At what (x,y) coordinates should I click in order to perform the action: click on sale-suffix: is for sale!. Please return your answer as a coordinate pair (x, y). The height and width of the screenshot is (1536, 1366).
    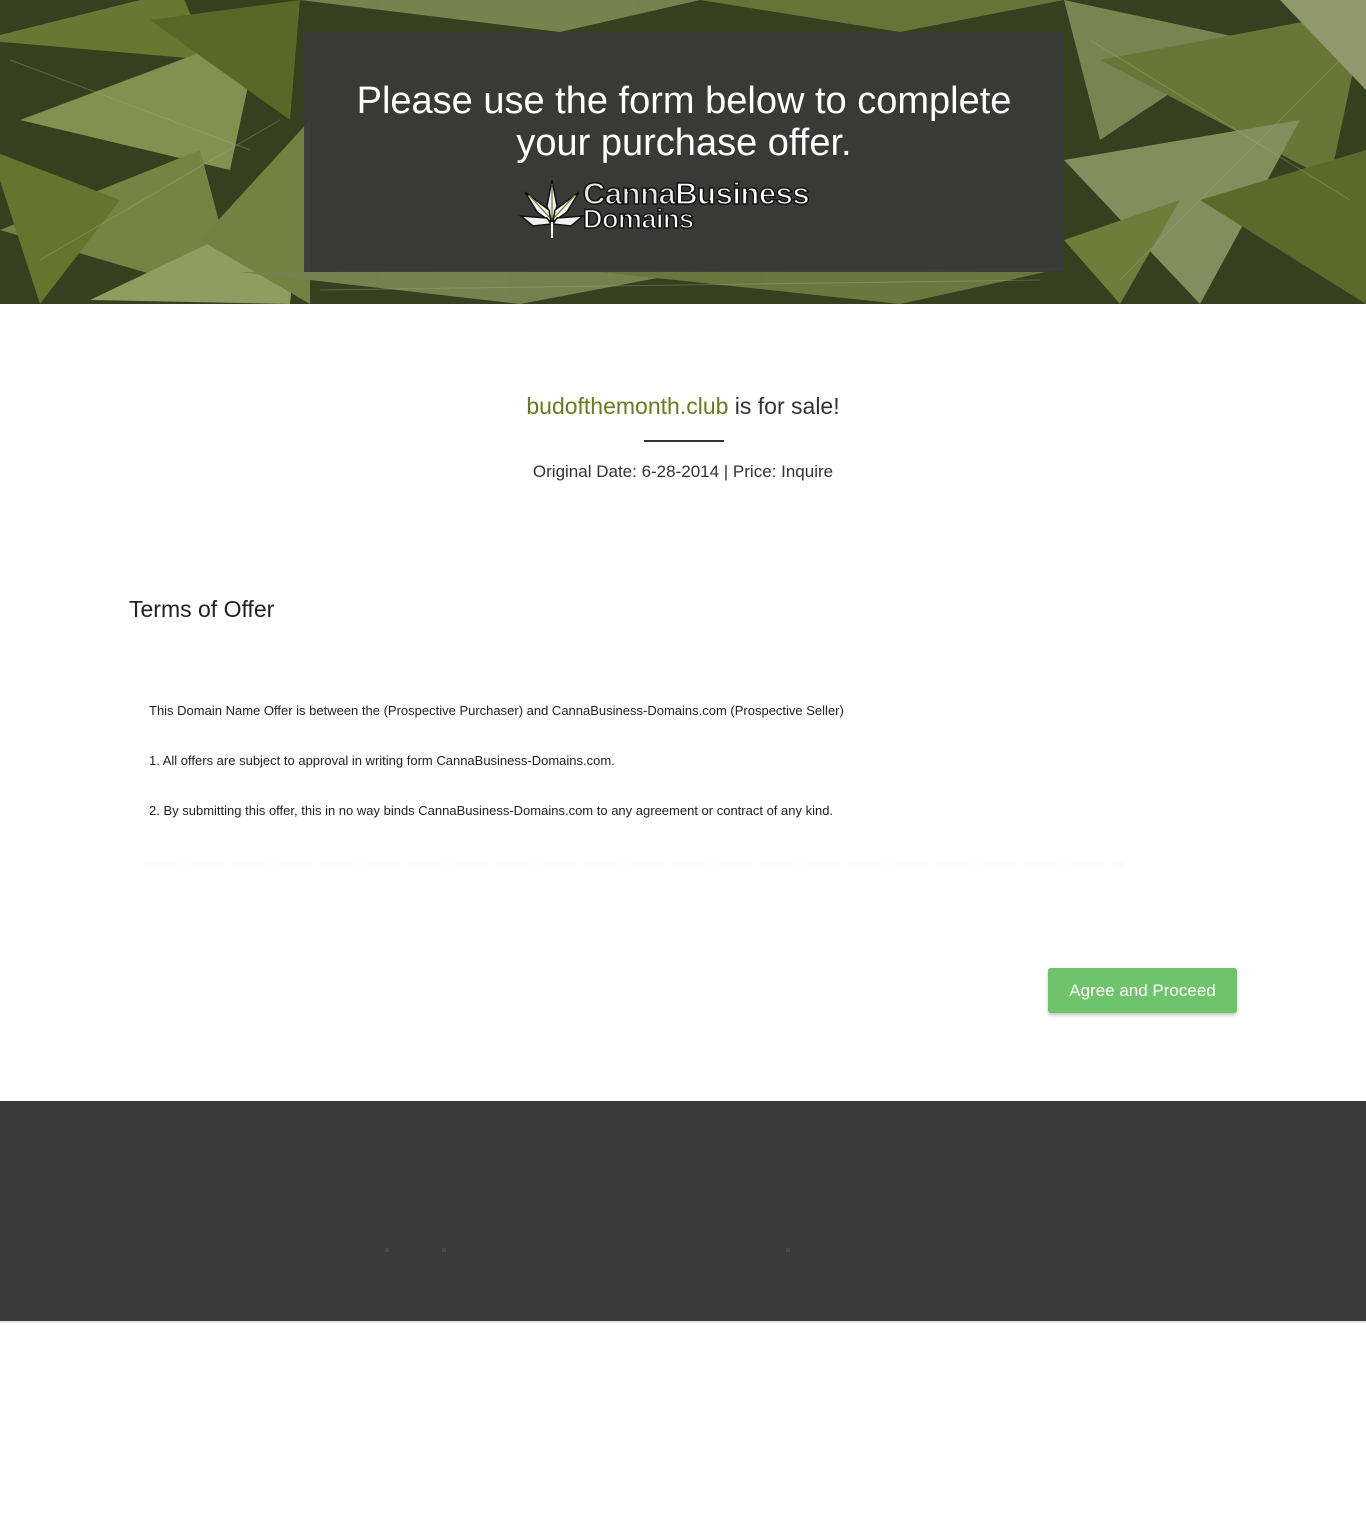
    Looking at the image, I should click on (784, 406).